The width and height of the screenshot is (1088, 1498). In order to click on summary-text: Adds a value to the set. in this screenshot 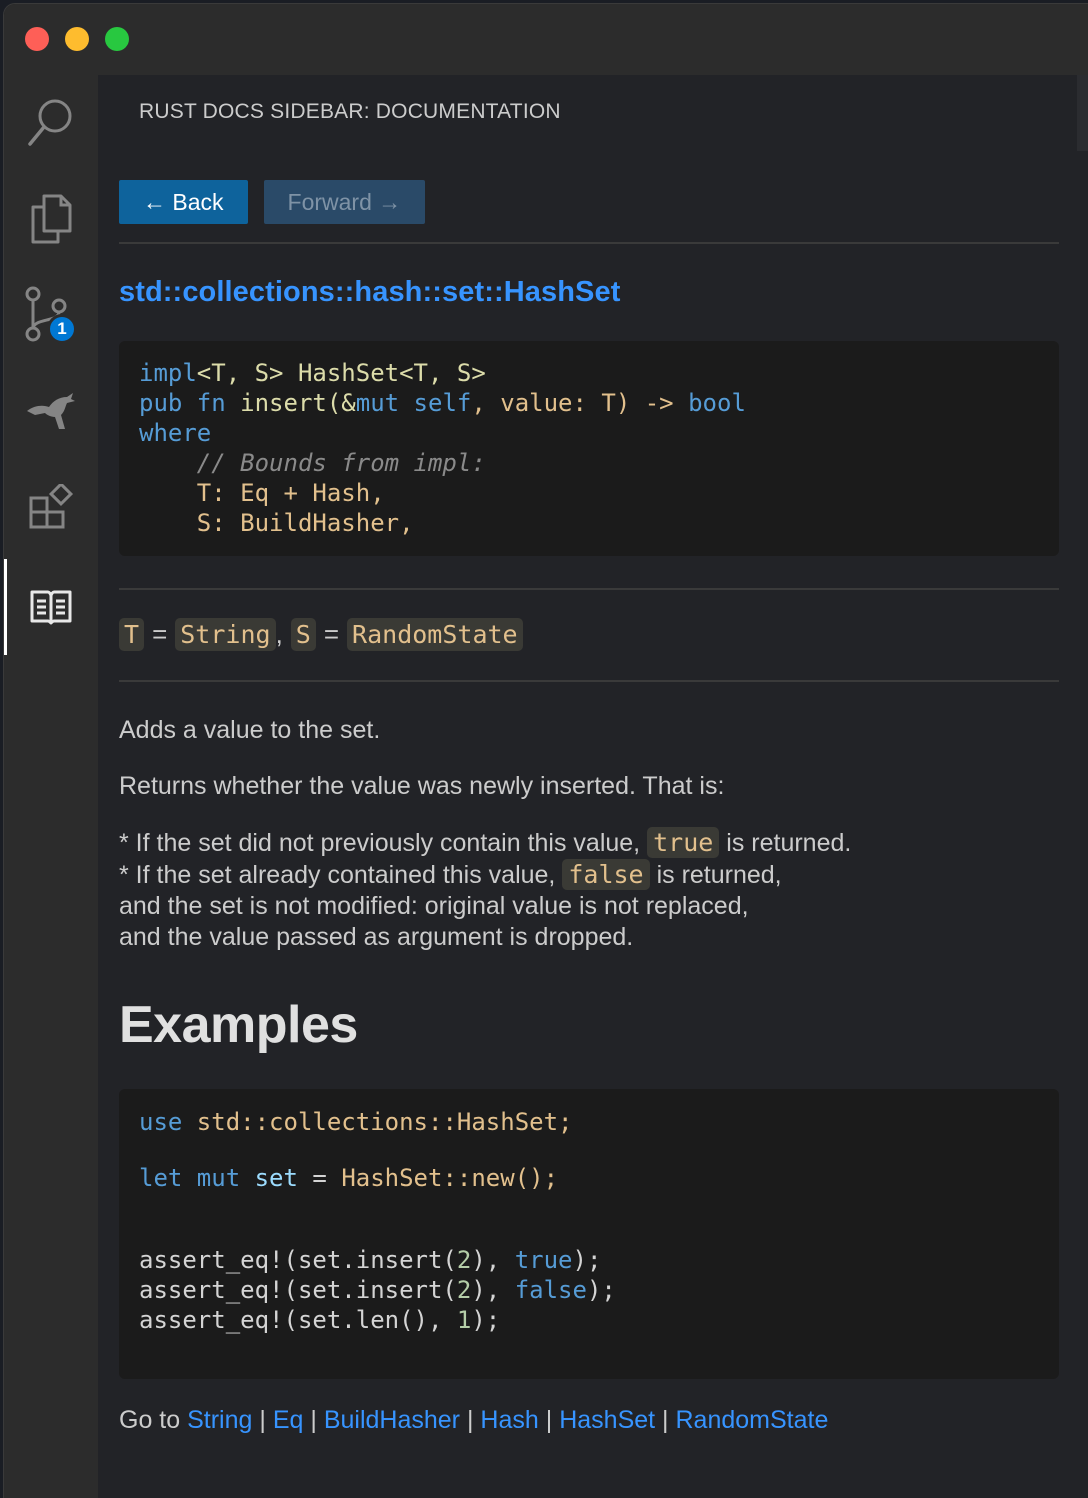, I will do `click(250, 730)`.